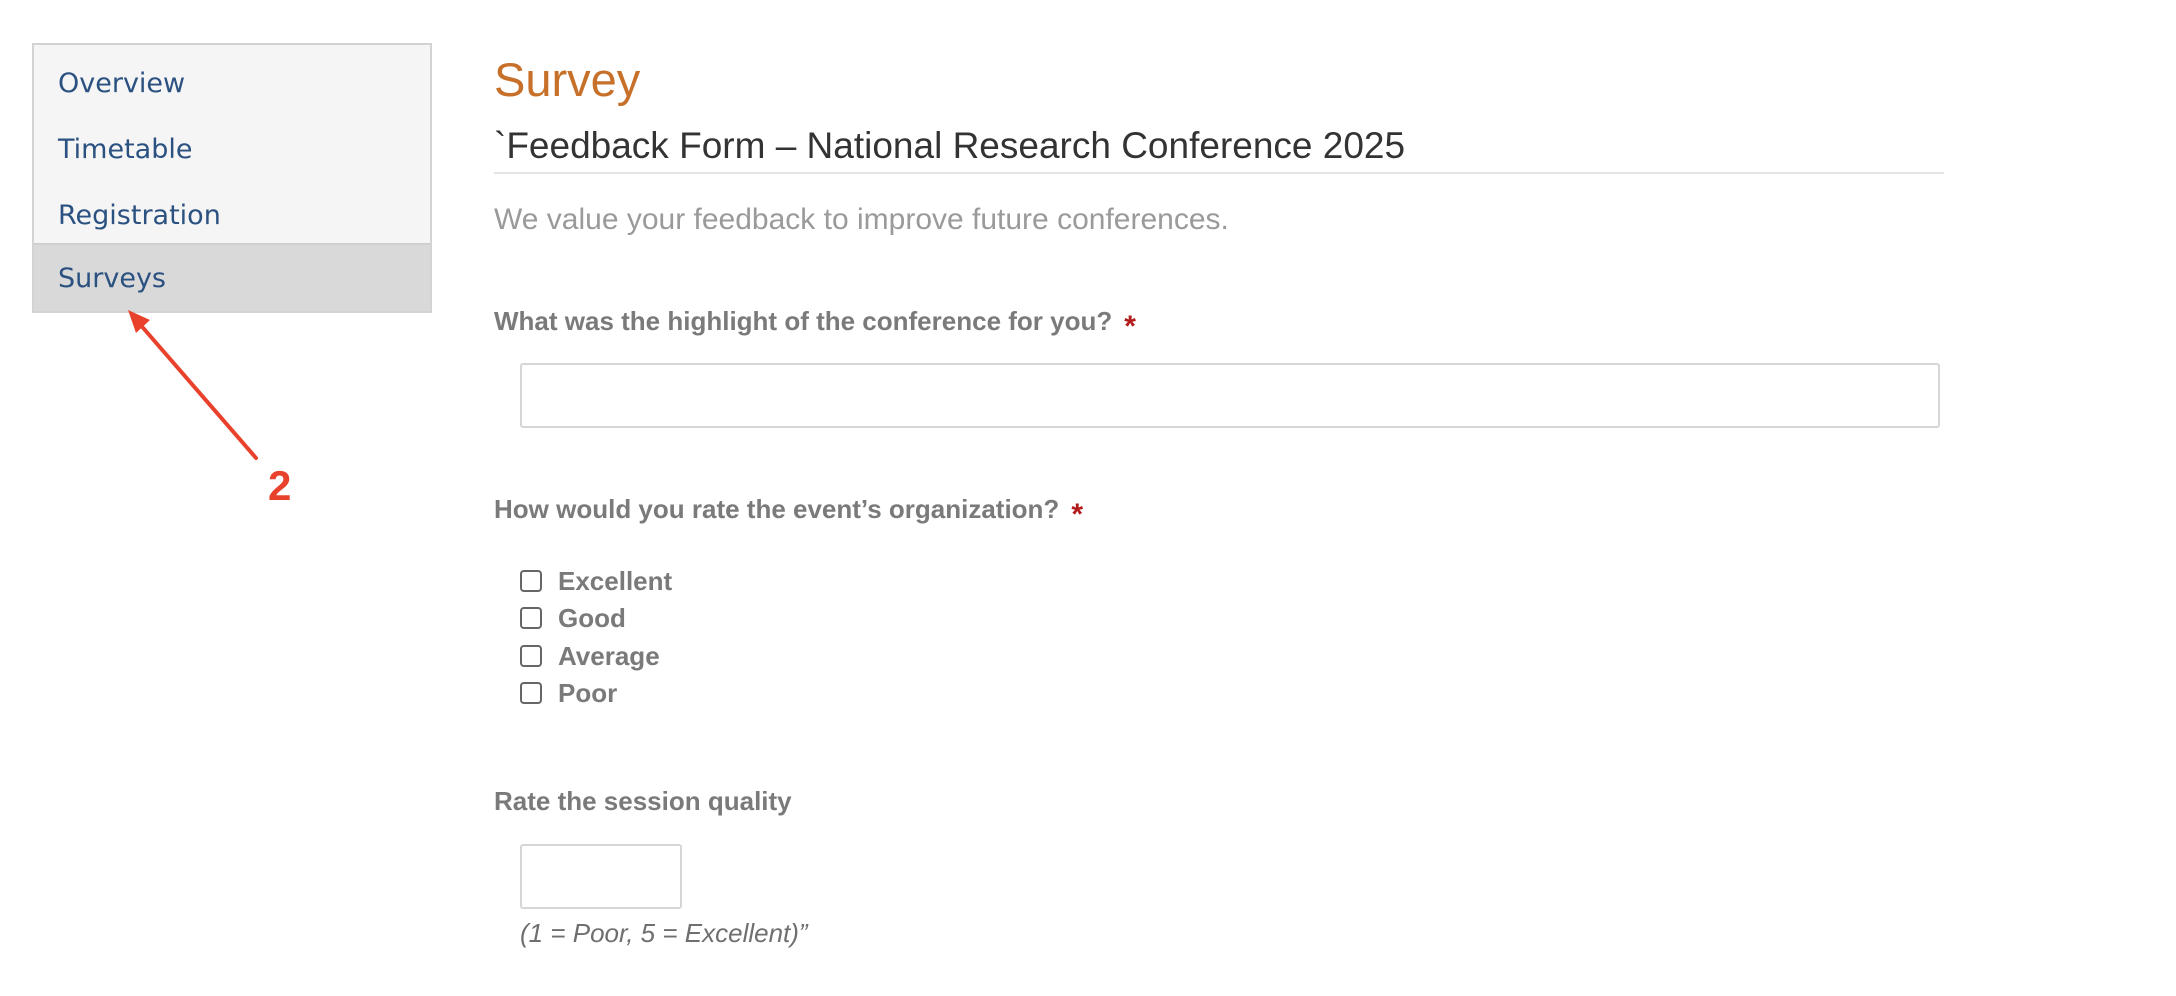 This screenshot has height=996, width=2176. I want to click on sidebar-item-registration: Registration, so click(232, 216).